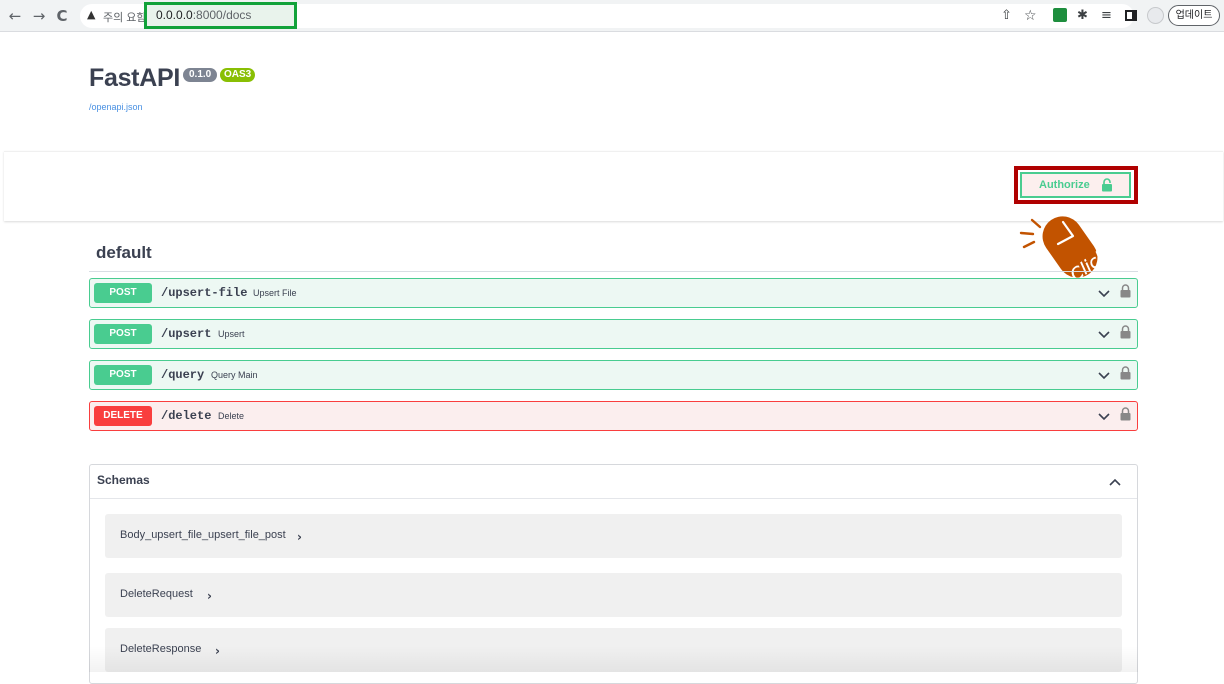 The height and width of the screenshot is (684, 1224). Describe the element at coordinates (200, 75) in the screenshot. I see `version-badge: 0.1.0` at that location.